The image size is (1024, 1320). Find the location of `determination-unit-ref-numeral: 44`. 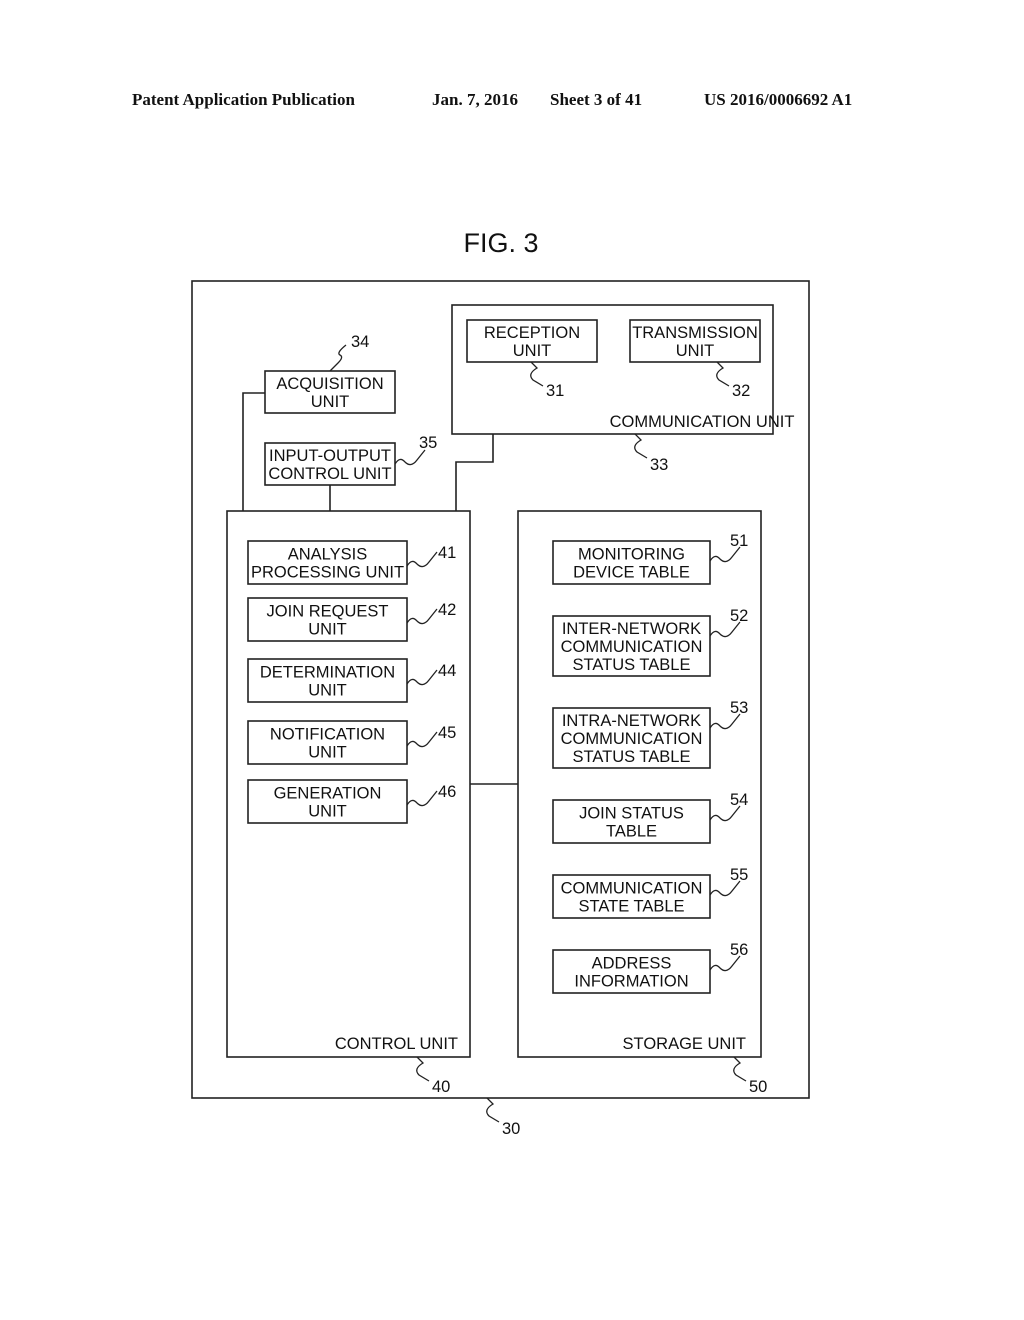

determination-unit-ref-numeral: 44 is located at coordinates (447, 671).